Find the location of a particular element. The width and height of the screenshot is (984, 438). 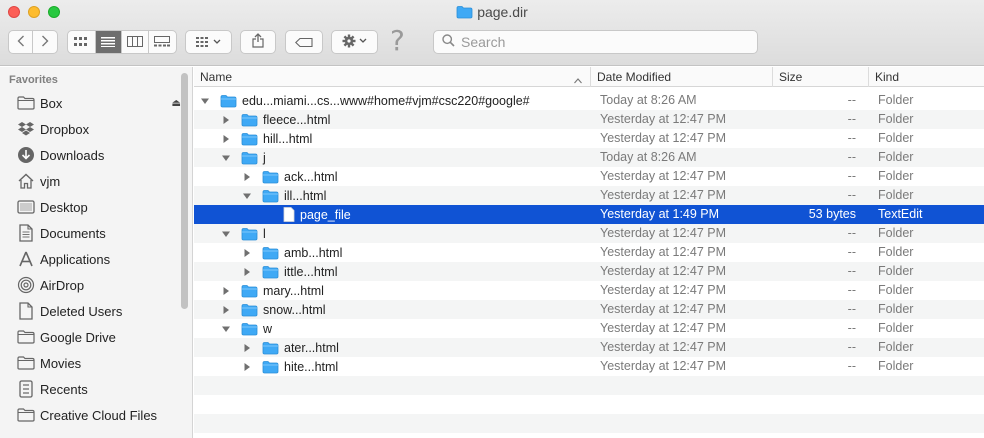

gallery-view-button is located at coordinates (162, 42).